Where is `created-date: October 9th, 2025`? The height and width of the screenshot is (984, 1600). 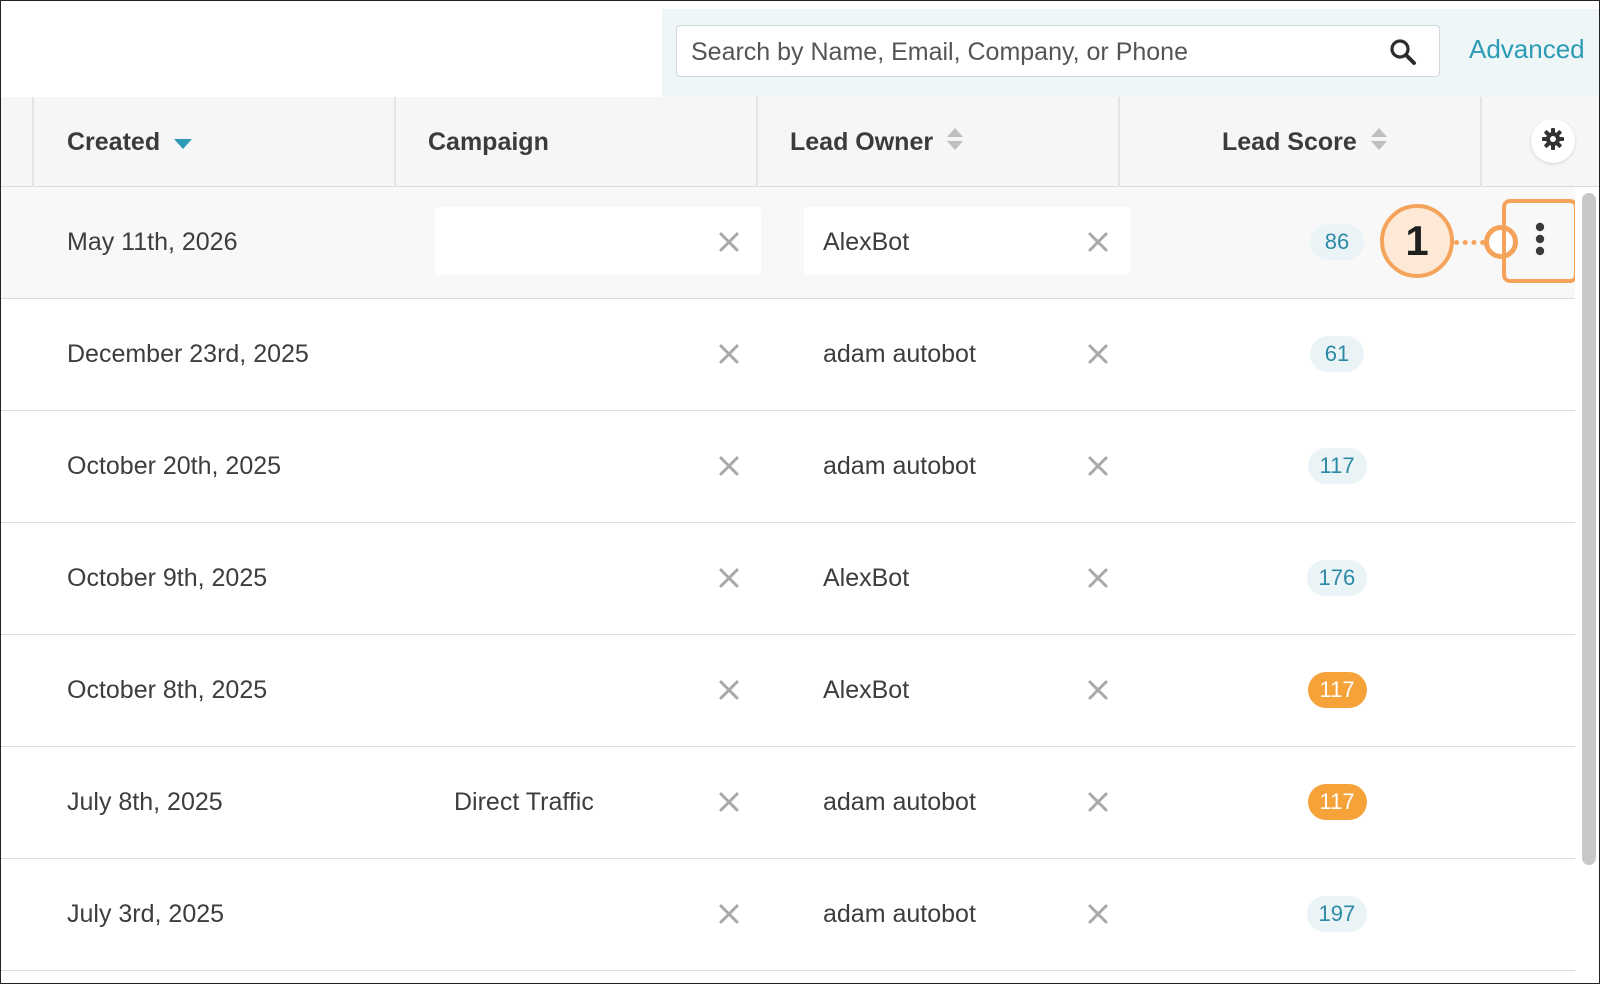 created-date: October 9th, 2025 is located at coordinates (167, 578).